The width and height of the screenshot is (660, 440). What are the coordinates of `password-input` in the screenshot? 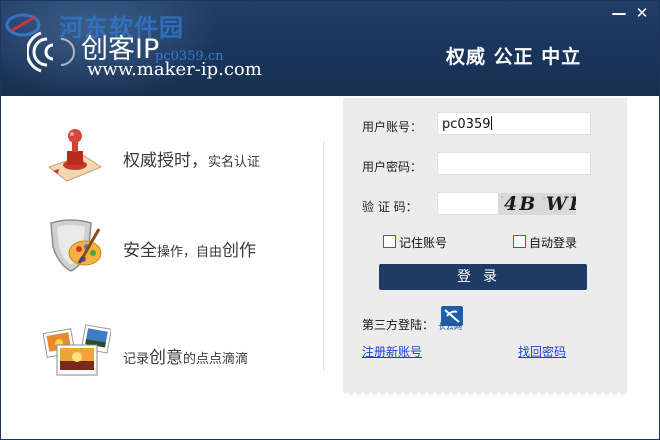 It's located at (514, 163).